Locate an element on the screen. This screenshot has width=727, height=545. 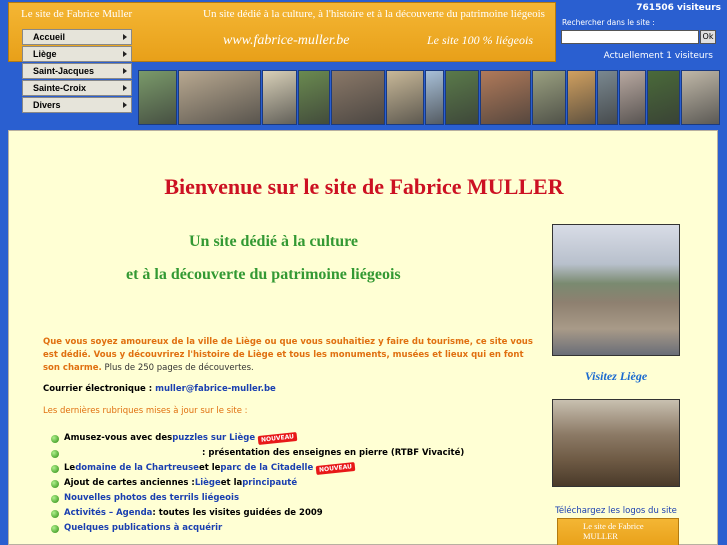
agenda-link: Activités – Agenda is located at coordinates (108, 513).